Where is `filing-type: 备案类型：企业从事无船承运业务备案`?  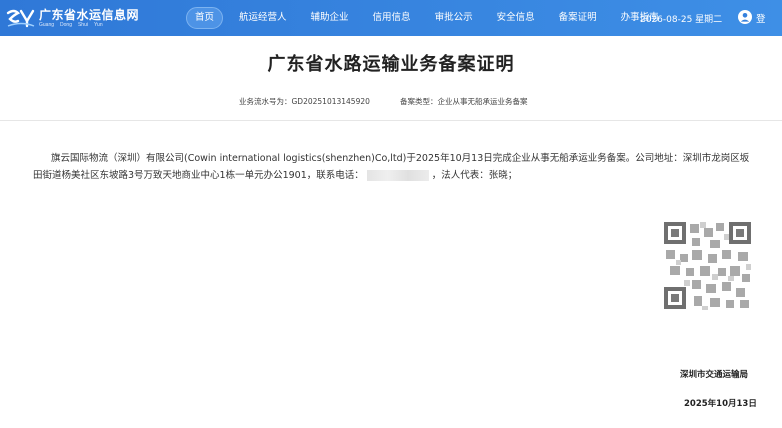
filing-type: 备案类型：企业从事无船承运业务备案 is located at coordinates (464, 101).